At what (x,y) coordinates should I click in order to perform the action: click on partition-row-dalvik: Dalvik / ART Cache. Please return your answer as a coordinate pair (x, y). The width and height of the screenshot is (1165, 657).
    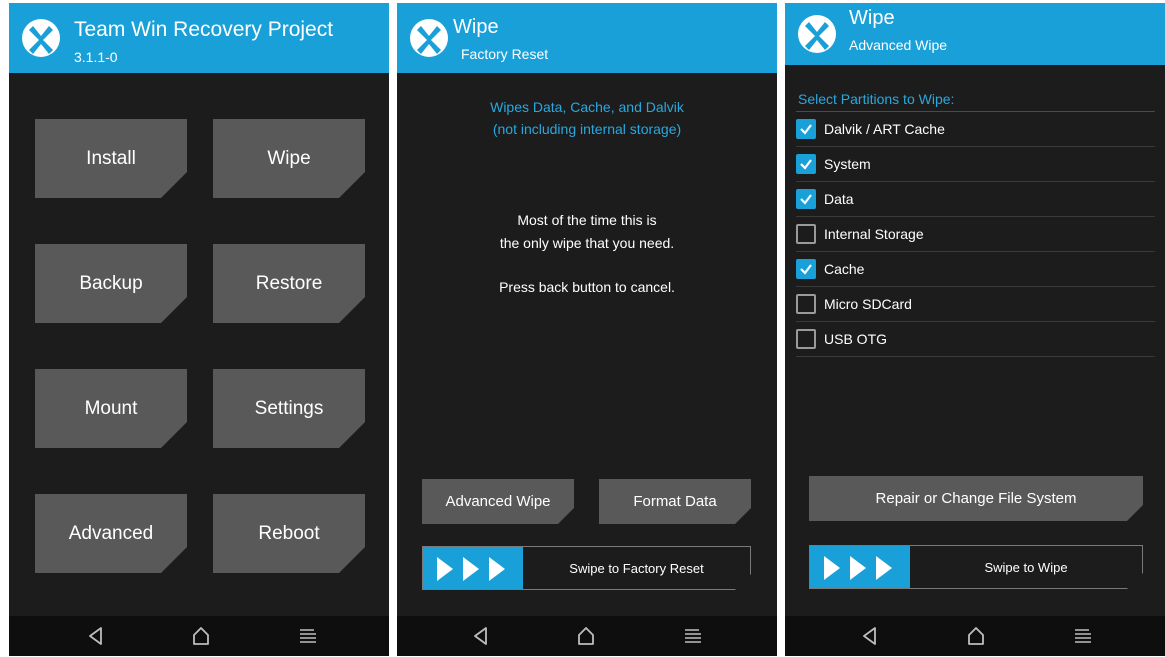
    Looking at the image, I should click on (975, 129).